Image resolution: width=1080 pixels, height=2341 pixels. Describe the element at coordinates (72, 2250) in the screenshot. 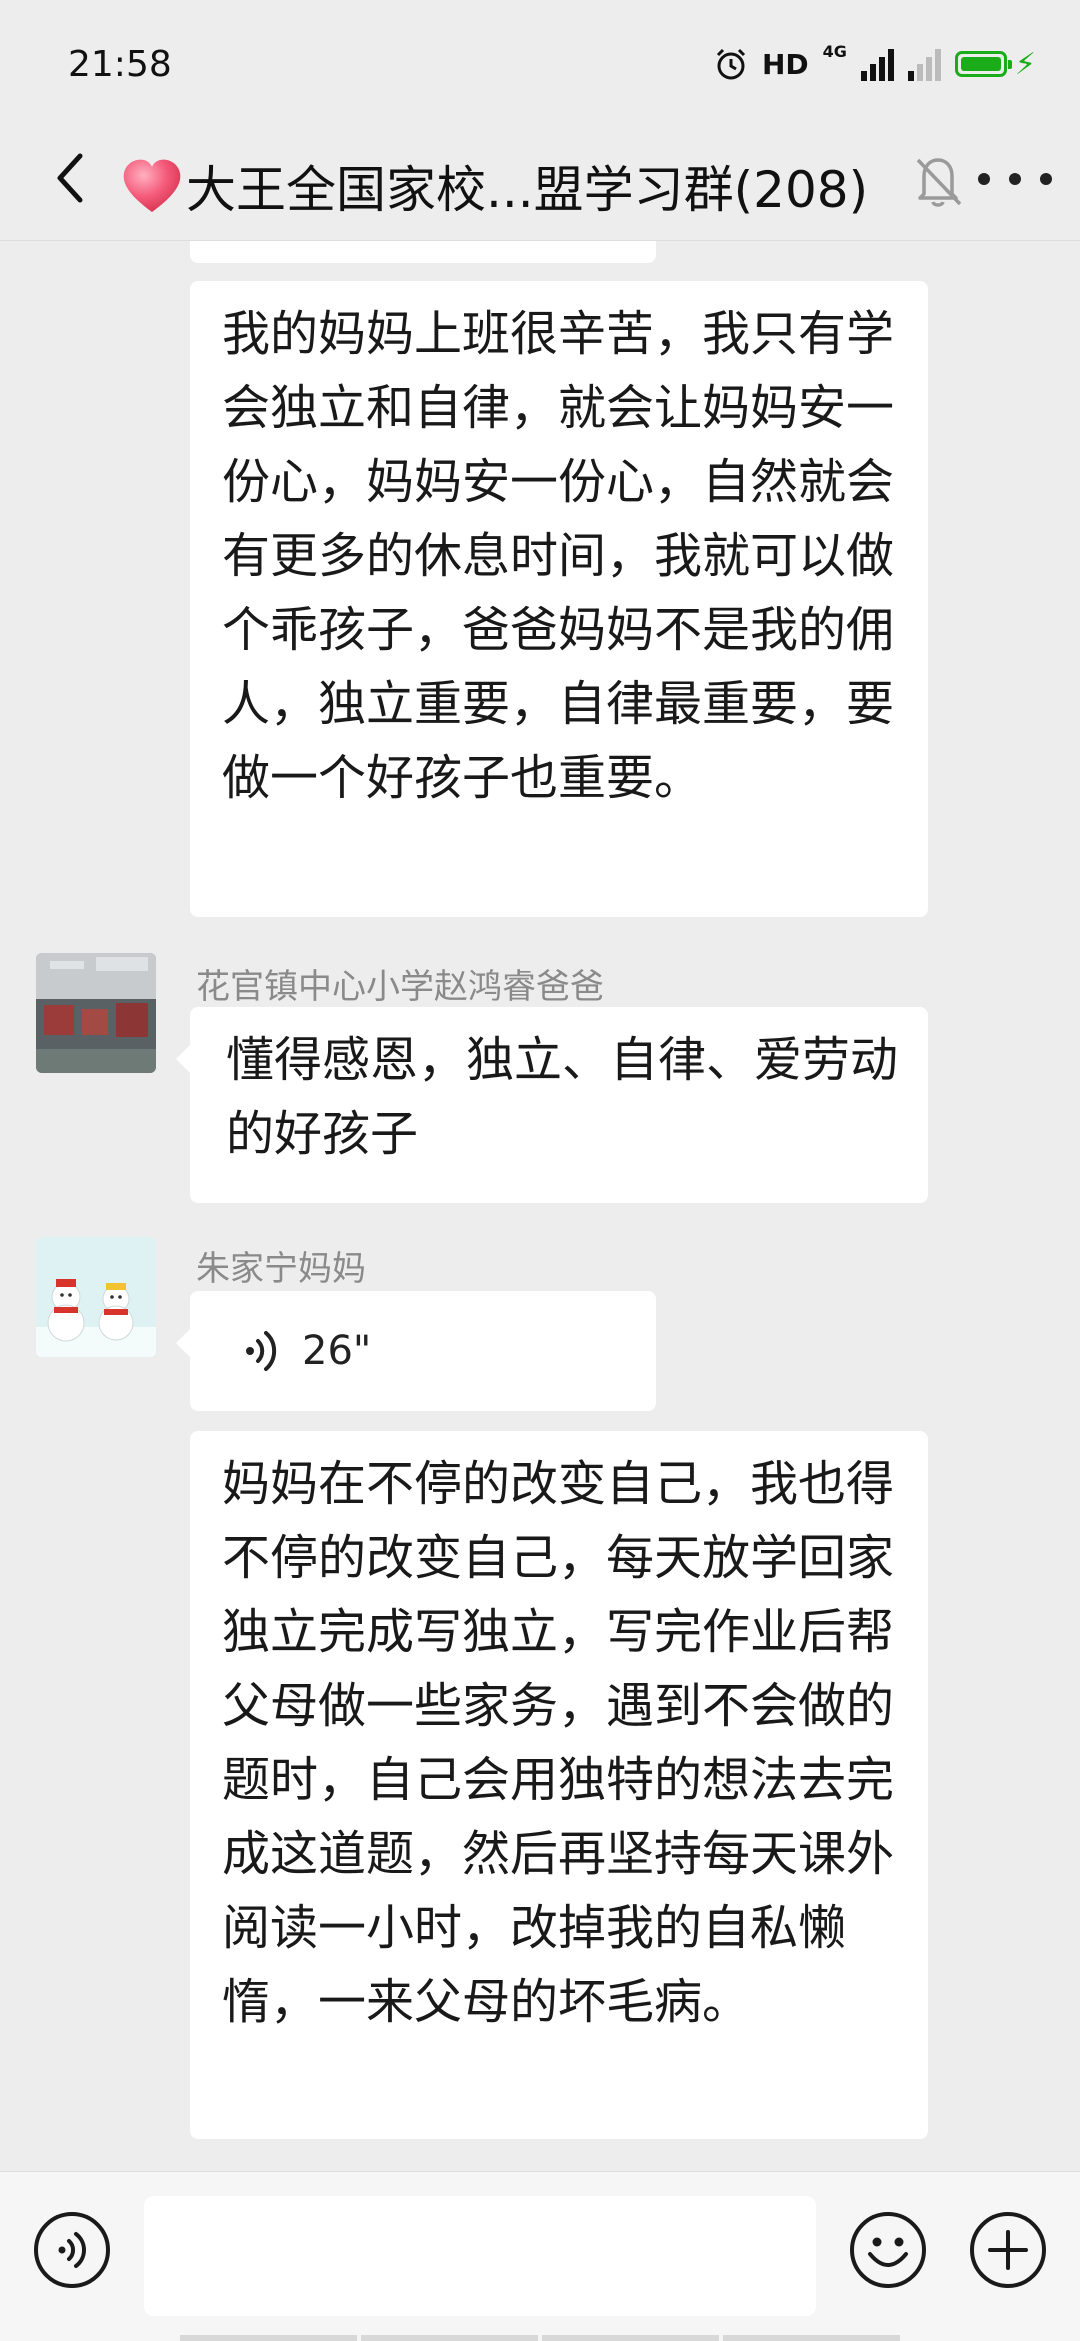

I see `voice-input-icon` at that location.